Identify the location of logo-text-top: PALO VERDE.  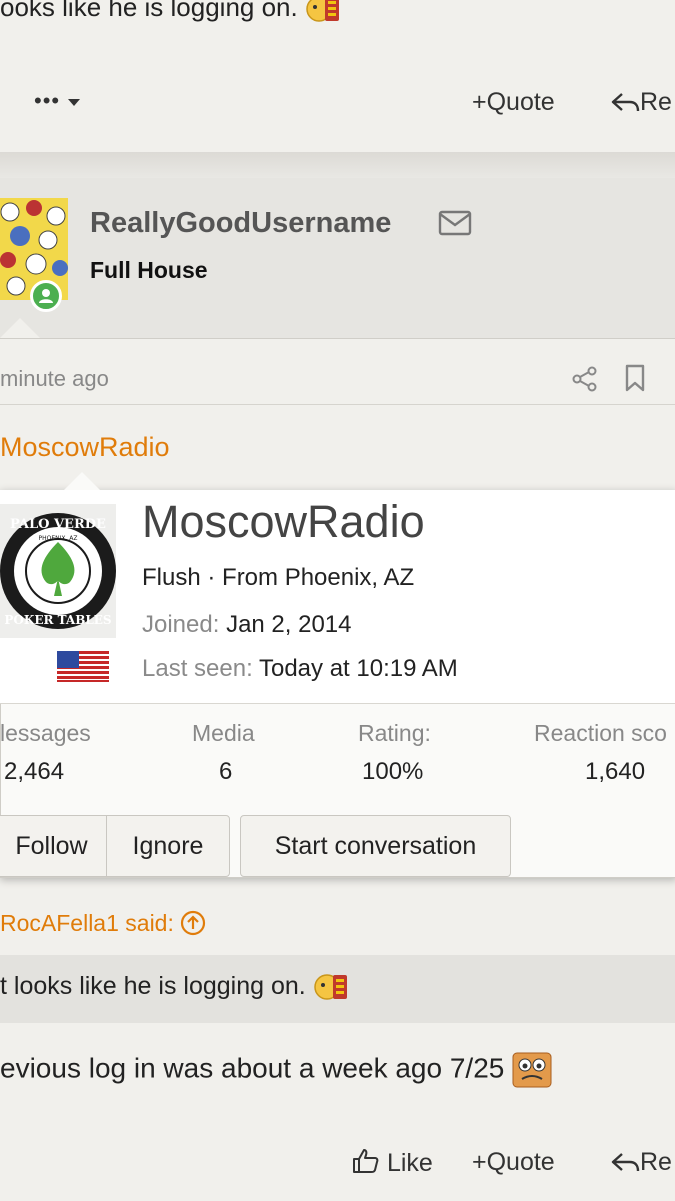
(58, 524).